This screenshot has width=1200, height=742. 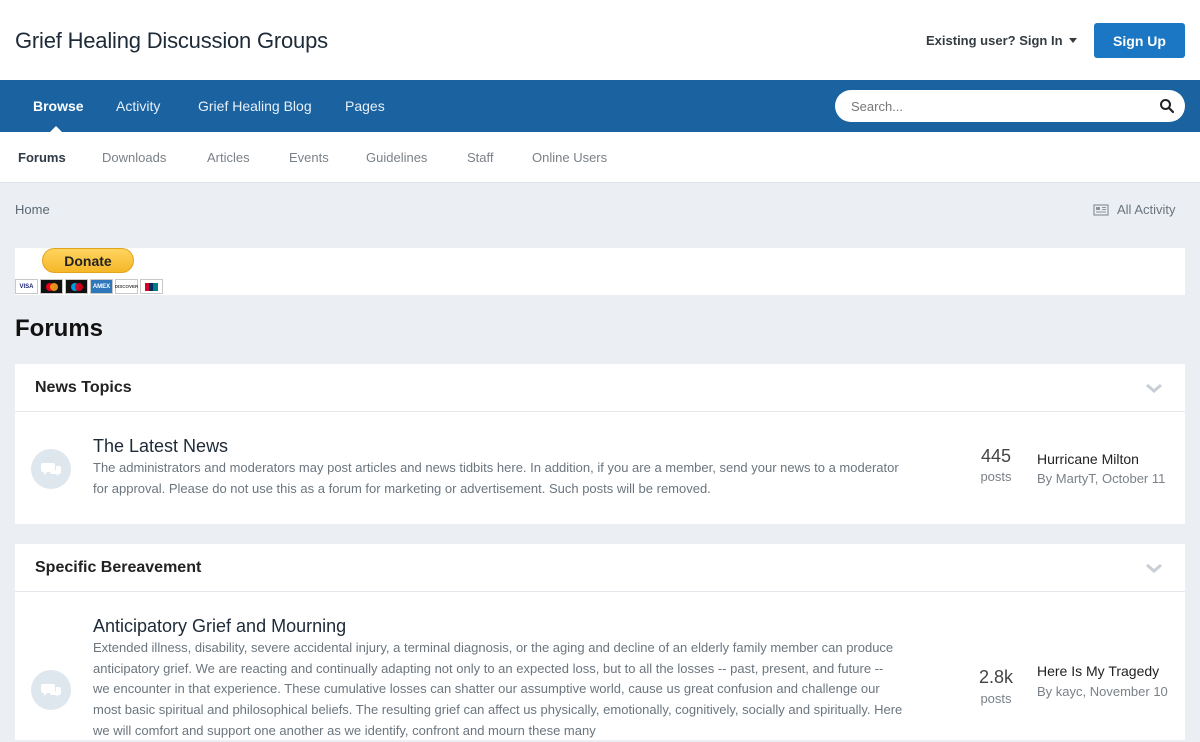 What do you see at coordinates (160, 446) in the screenshot?
I see `forum-title: The Latest News` at bounding box center [160, 446].